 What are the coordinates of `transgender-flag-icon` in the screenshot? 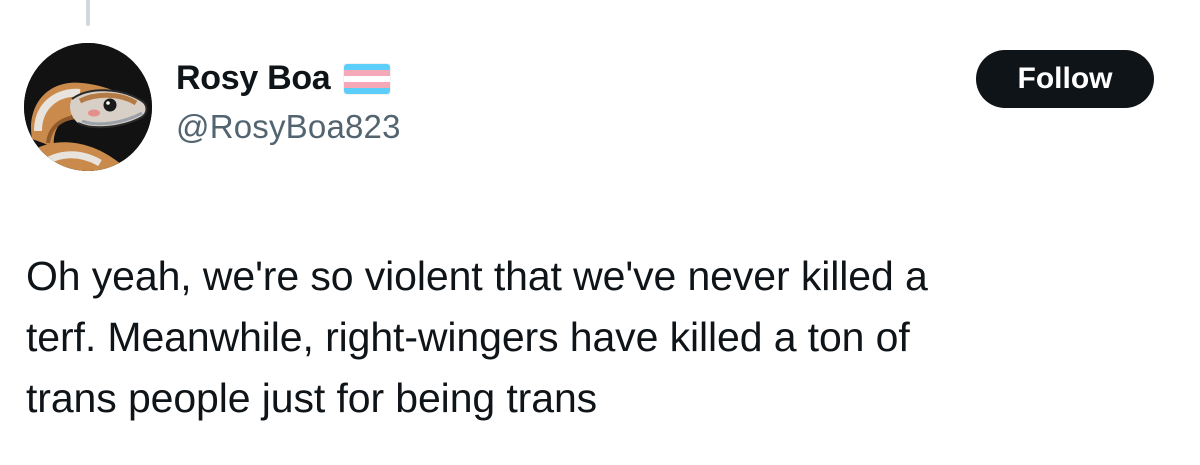 It's located at (367, 79).